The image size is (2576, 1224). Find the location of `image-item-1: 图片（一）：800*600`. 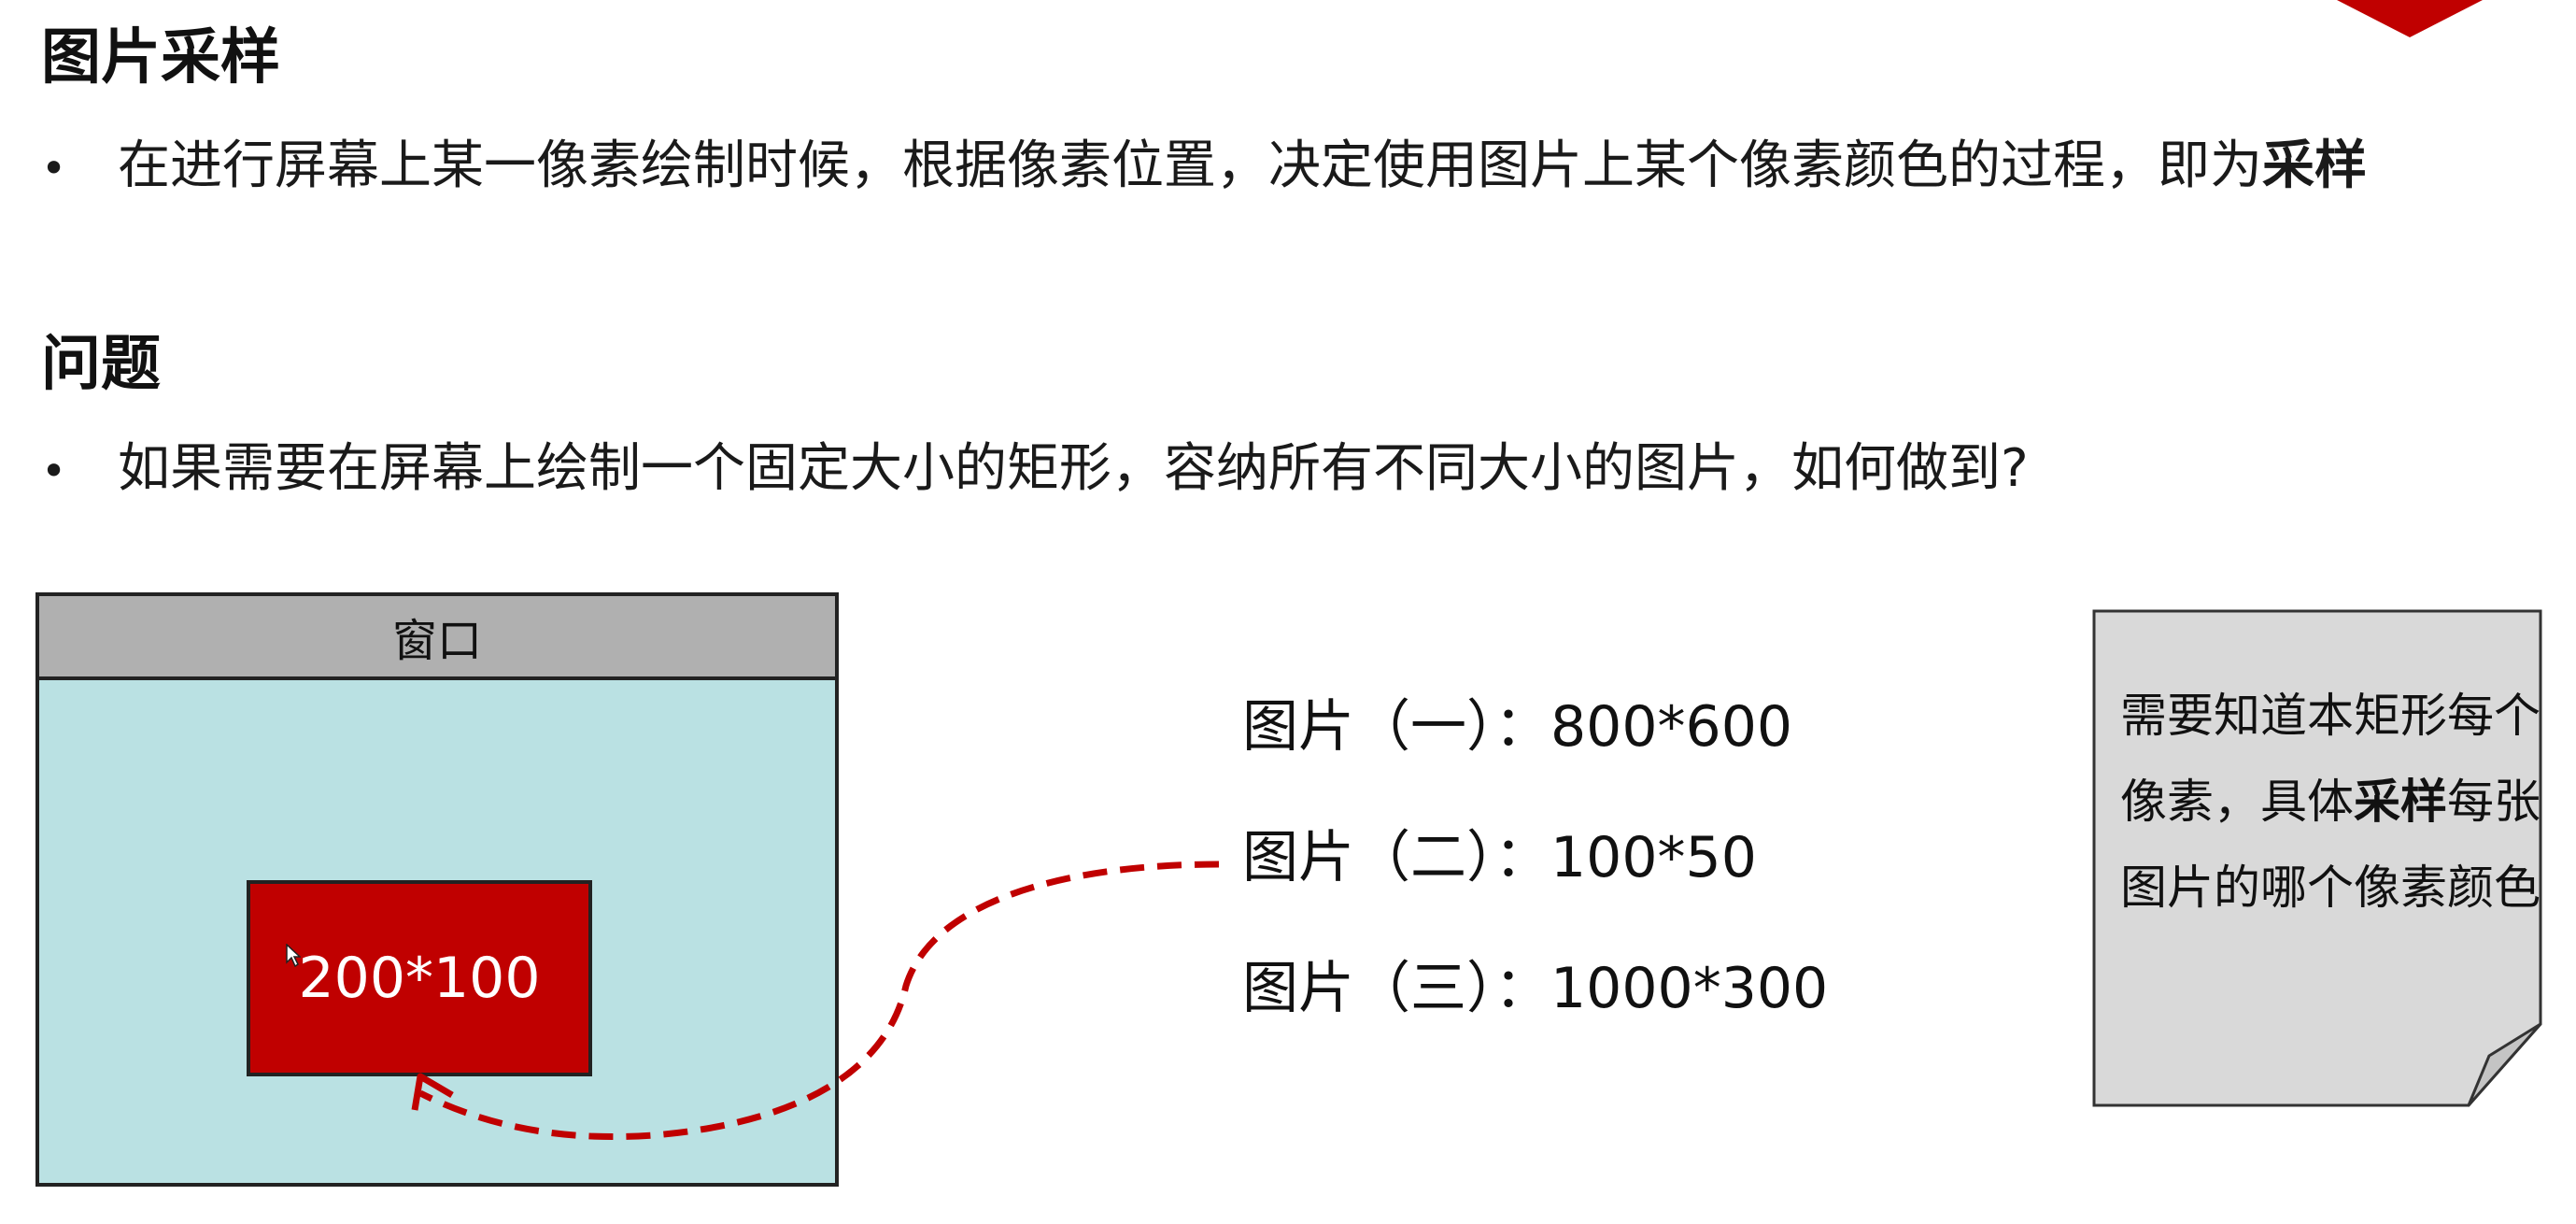

image-item-1: 图片（一）：800*600 is located at coordinates (1517, 727).